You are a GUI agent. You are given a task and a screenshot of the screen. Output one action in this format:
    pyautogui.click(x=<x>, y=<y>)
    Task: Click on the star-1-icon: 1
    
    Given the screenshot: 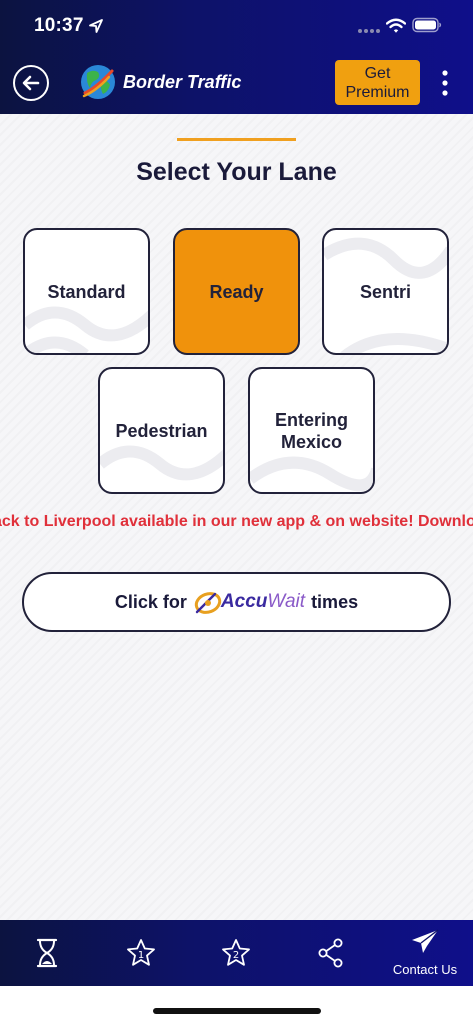 What is the action you would take?
    pyautogui.click(x=141, y=952)
    